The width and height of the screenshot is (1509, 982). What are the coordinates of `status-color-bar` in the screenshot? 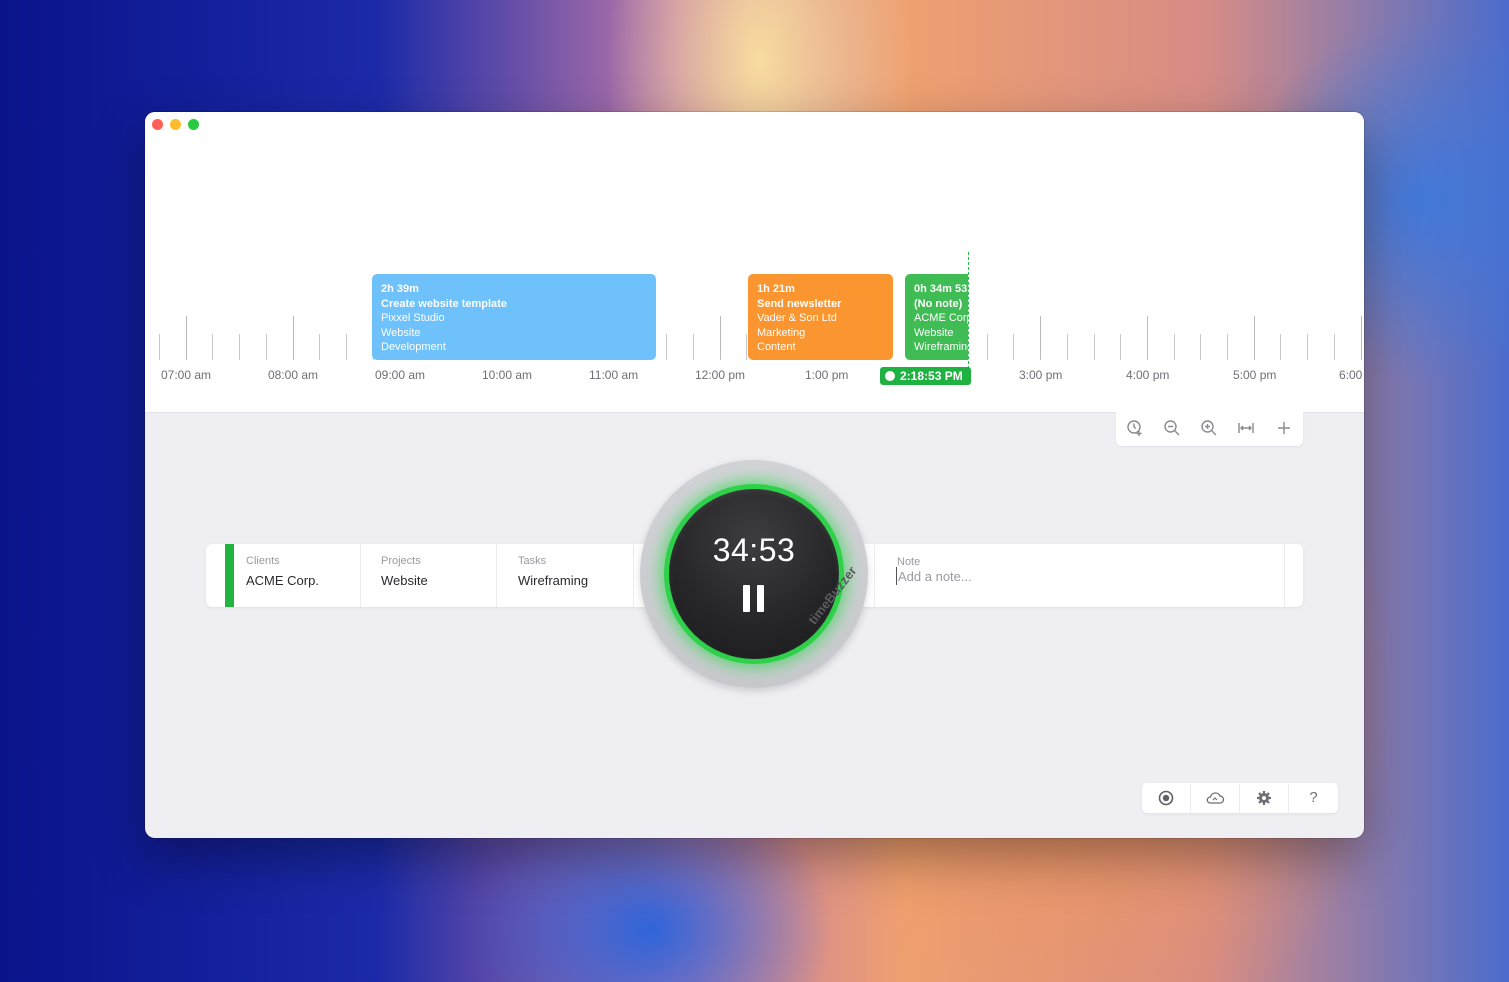 It's located at (229, 575).